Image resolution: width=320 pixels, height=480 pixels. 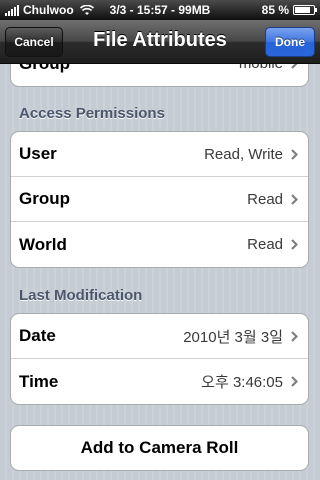 I want to click on cancel-button: Cancel, so click(x=34, y=42).